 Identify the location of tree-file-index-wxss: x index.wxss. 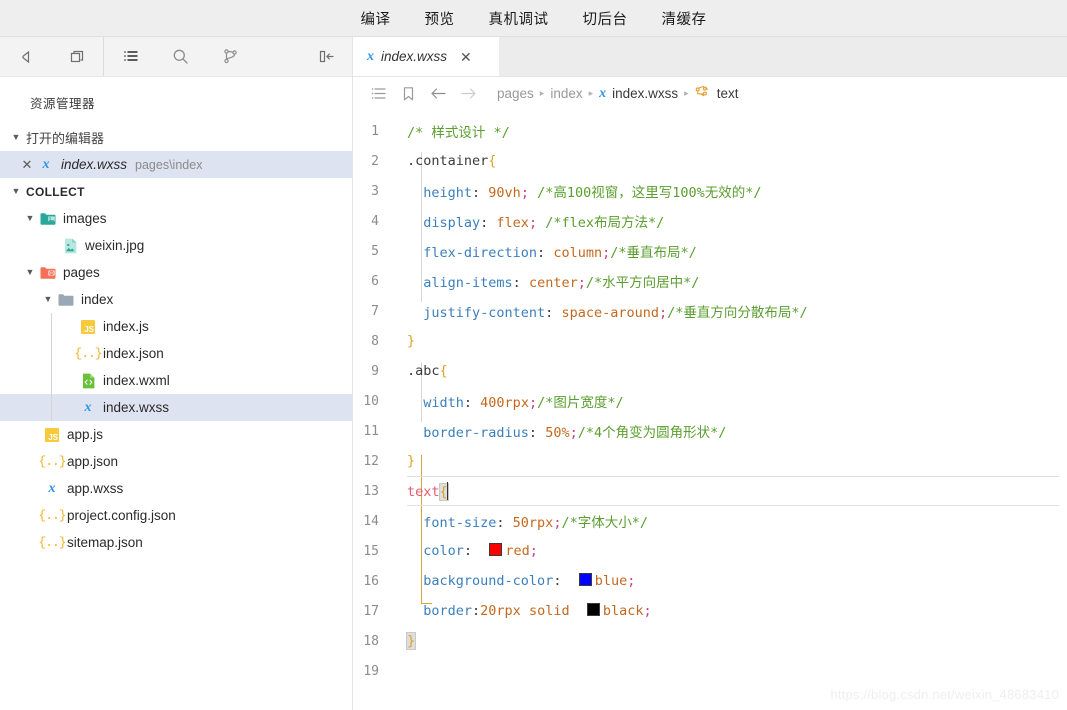
(176, 407).